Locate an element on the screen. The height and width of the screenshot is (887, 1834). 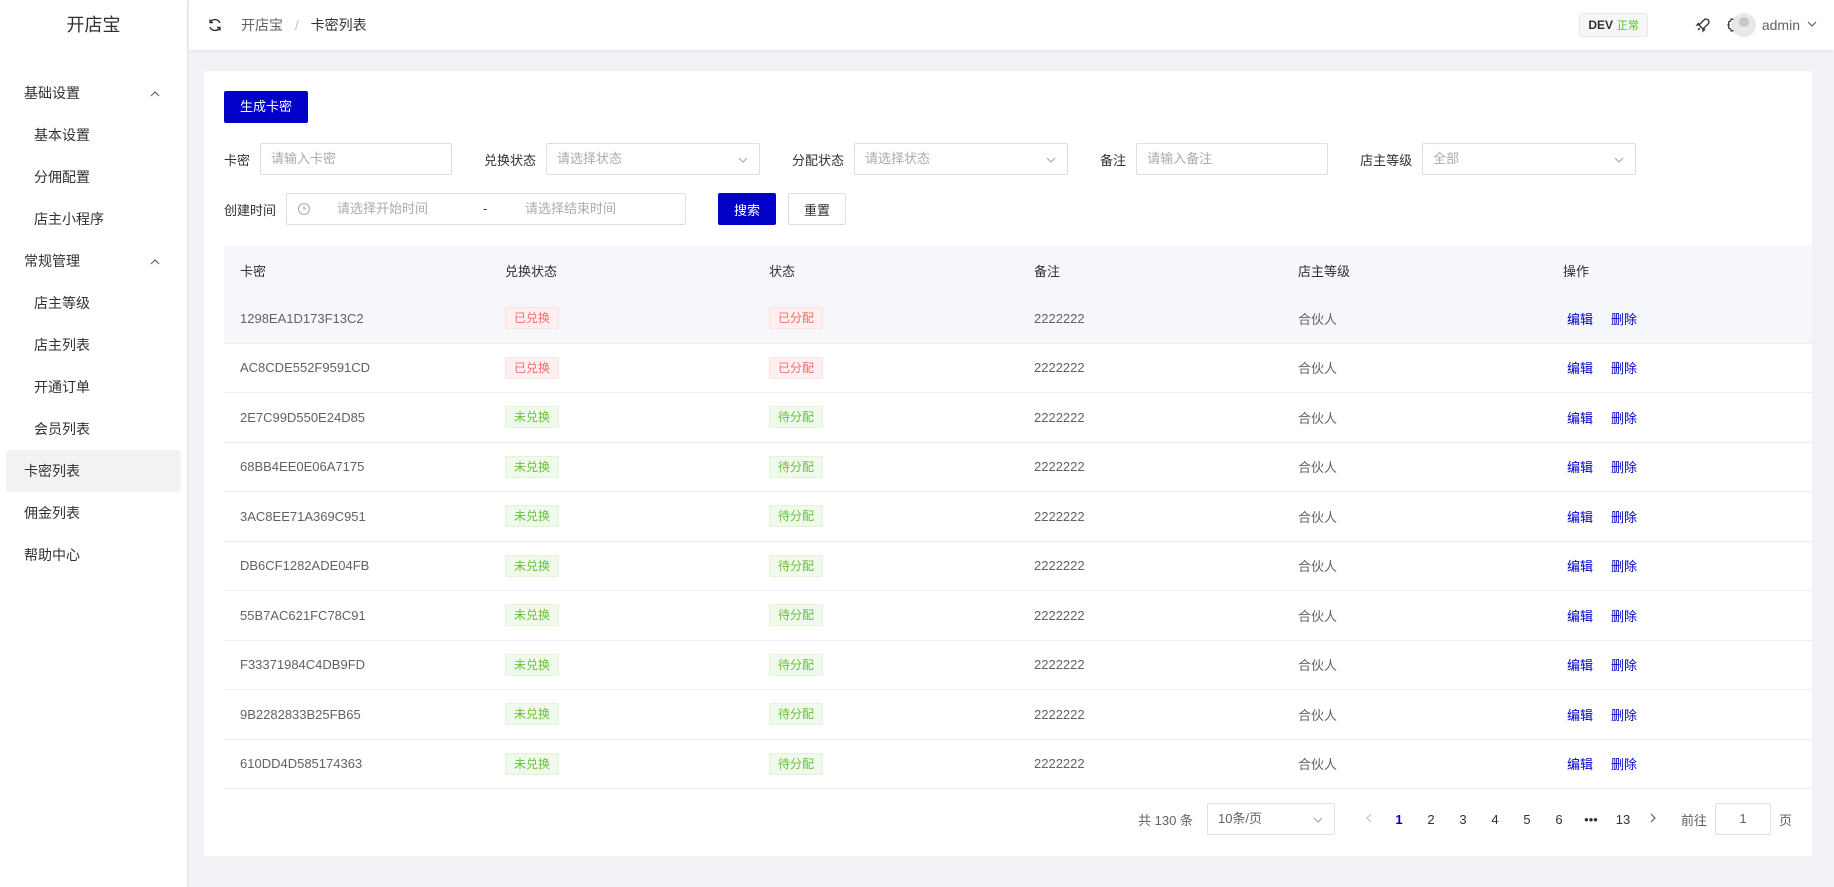
page-jumper: 前往 1 页 is located at coordinates (1736, 819).